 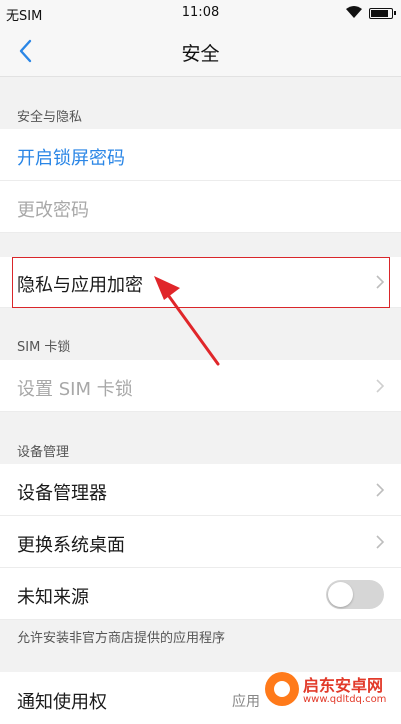 I want to click on section-header-privacy: 安全与隐私, so click(x=50, y=117).